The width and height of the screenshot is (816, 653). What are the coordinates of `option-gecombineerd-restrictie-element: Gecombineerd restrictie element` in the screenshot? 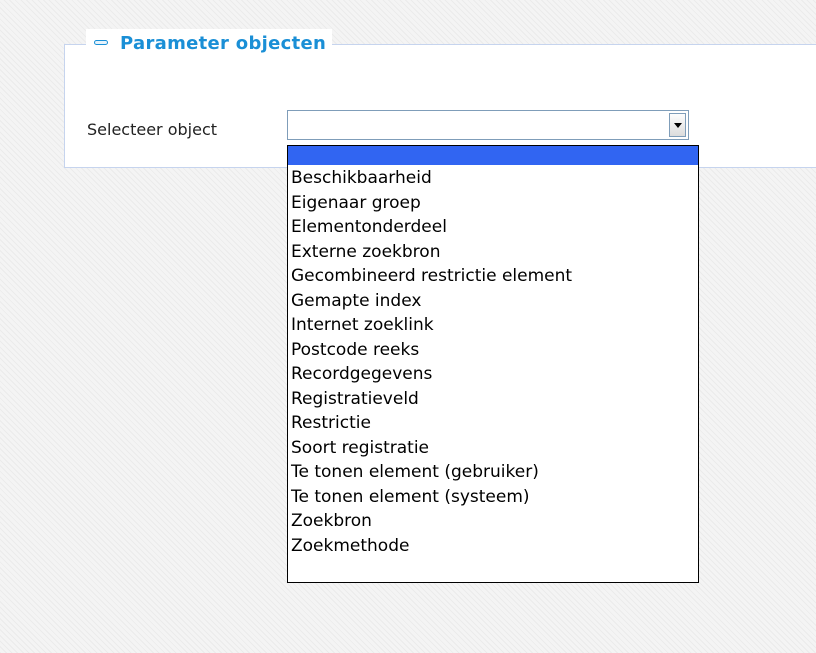 It's located at (493, 276).